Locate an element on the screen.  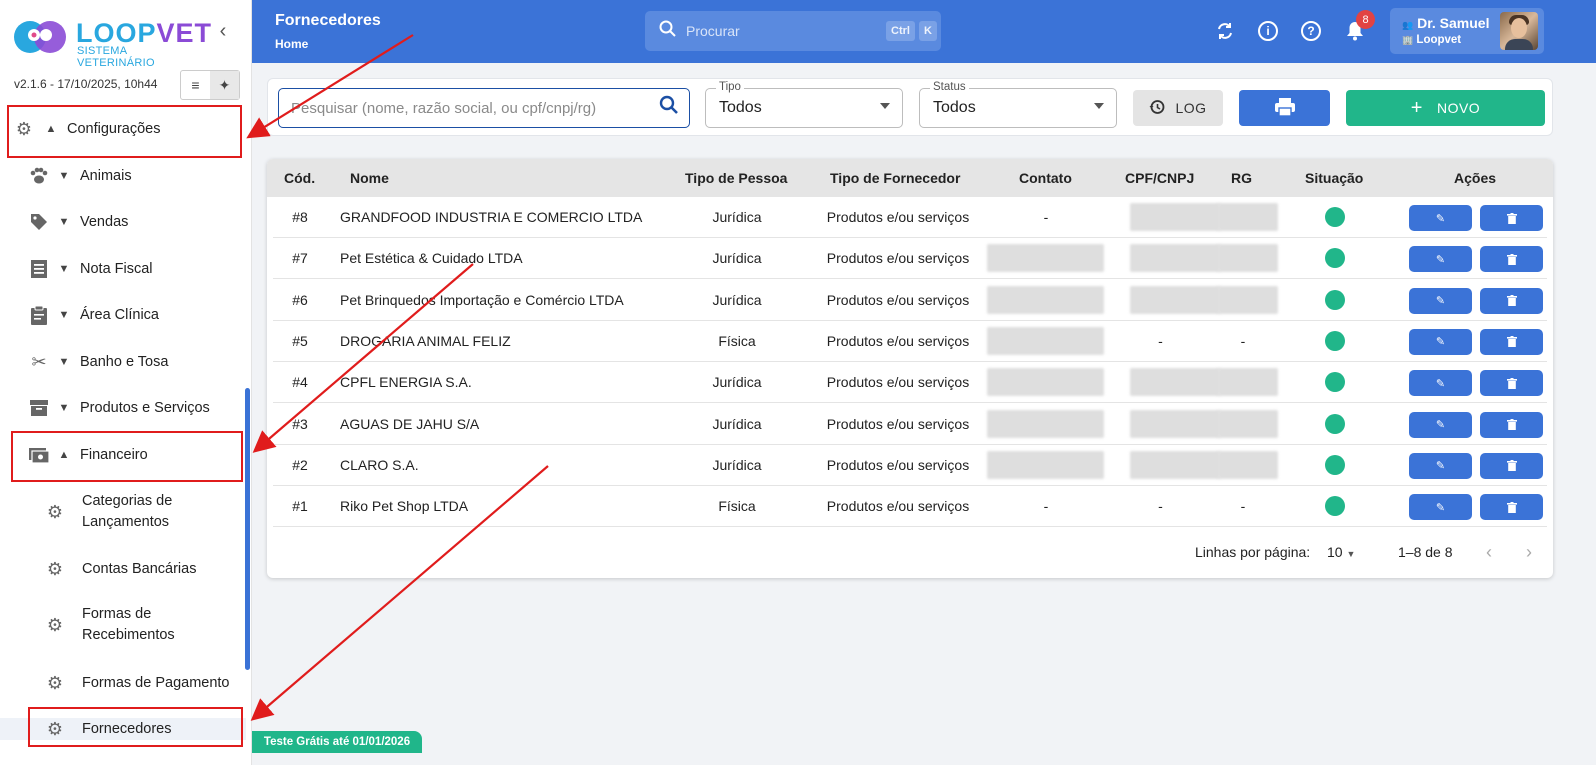
annotation-box-financeiro is located at coordinates (127, 456).